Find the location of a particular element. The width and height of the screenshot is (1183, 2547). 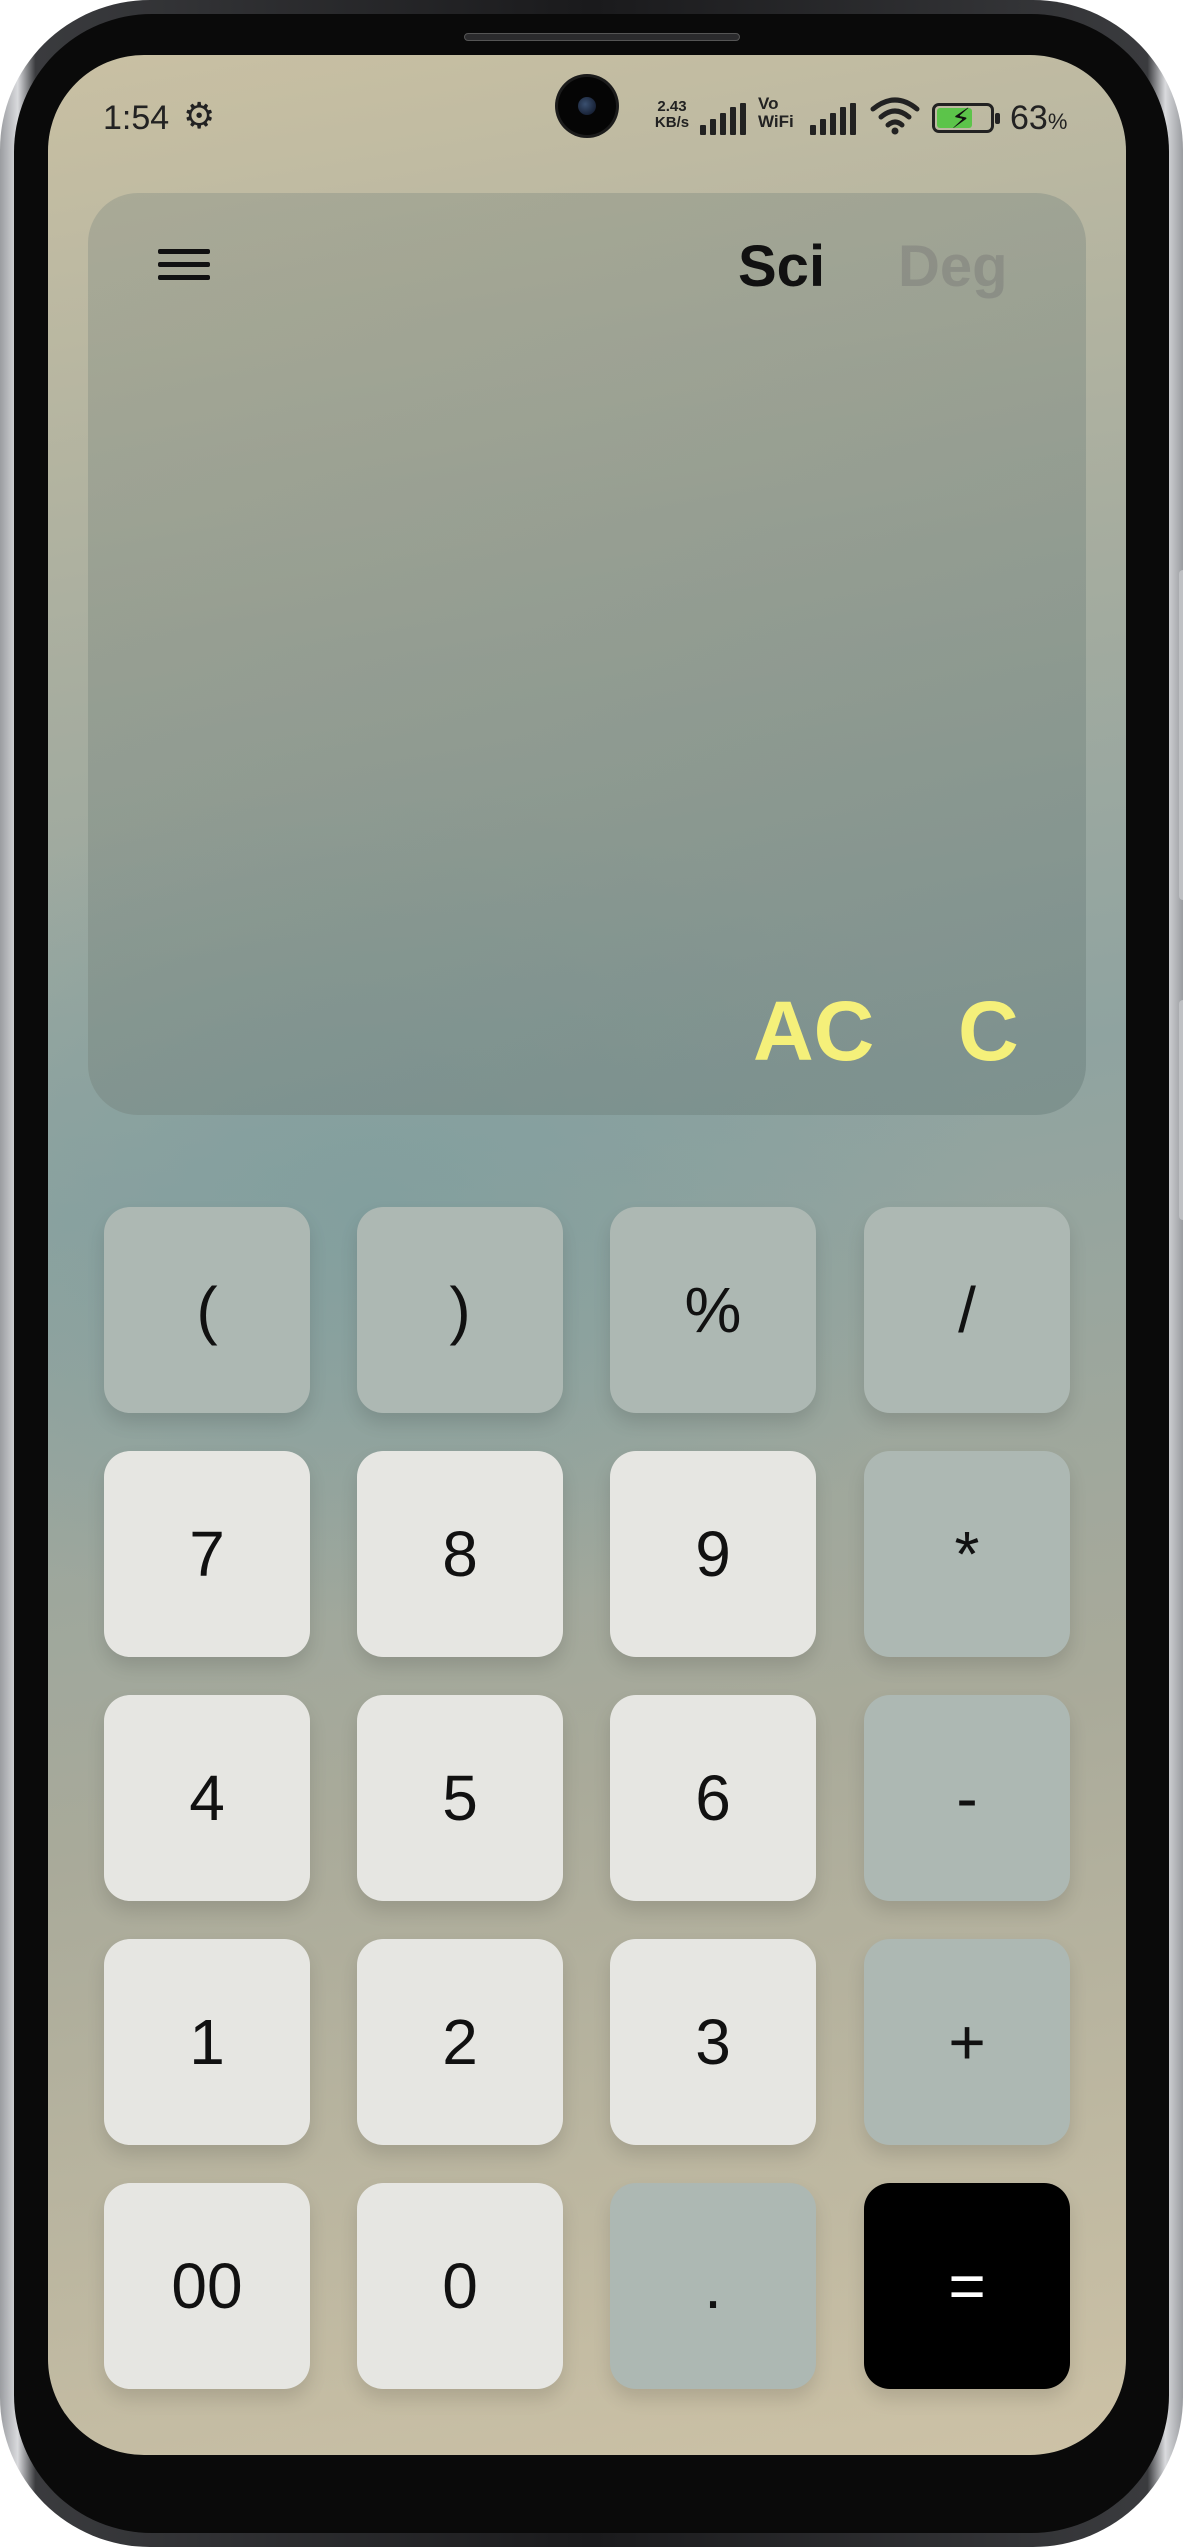

battery-percent-value: 63 is located at coordinates (1029, 118).